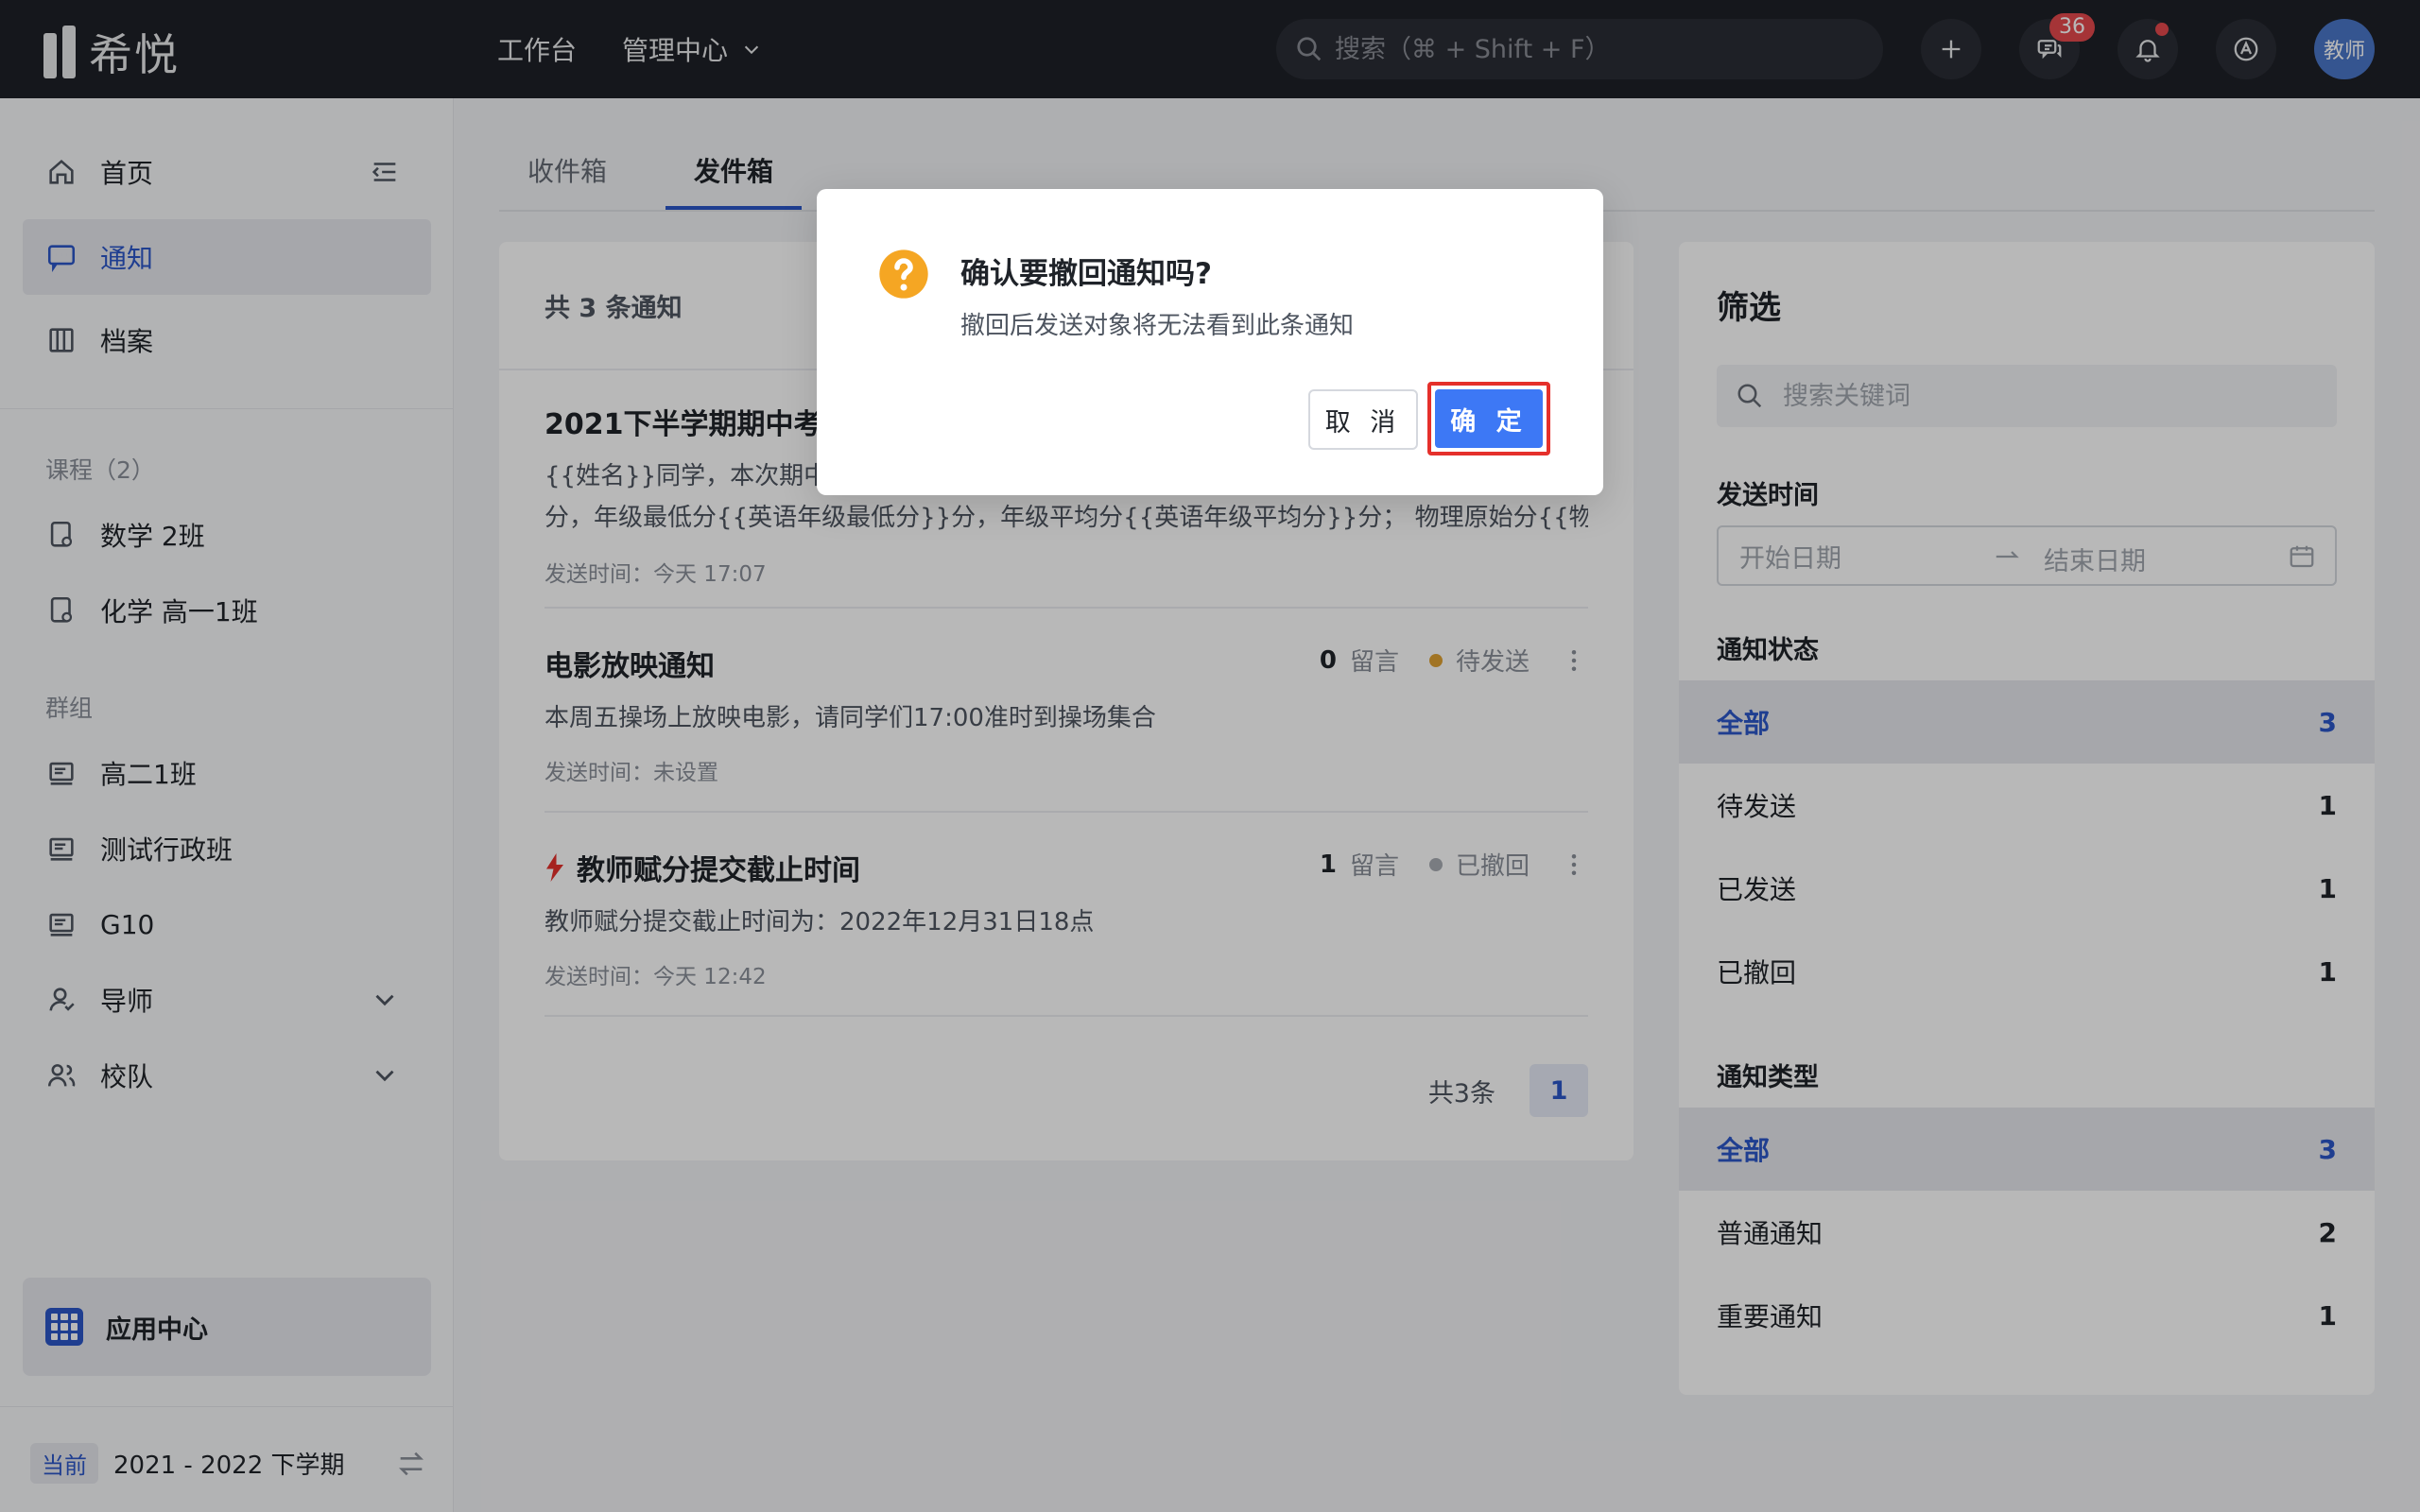 Image resolution: width=2420 pixels, height=1512 pixels. What do you see at coordinates (1363, 419) in the screenshot?
I see `cancel-button: 取 消` at bounding box center [1363, 419].